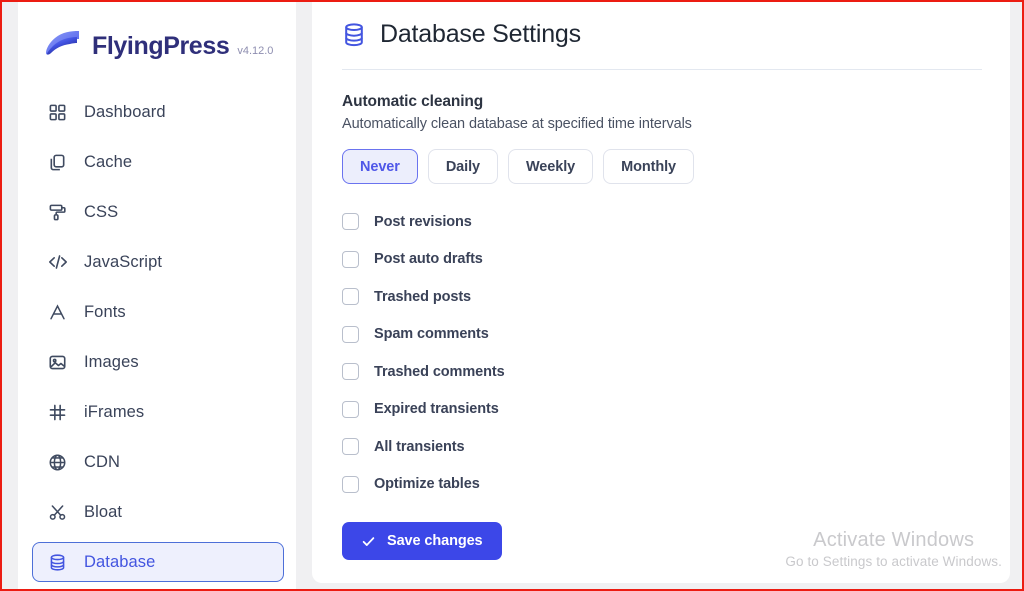 This screenshot has height=591, width=1024. What do you see at coordinates (255, 51) in the screenshot?
I see `brand-version: v4.12.0` at bounding box center [255, 51].